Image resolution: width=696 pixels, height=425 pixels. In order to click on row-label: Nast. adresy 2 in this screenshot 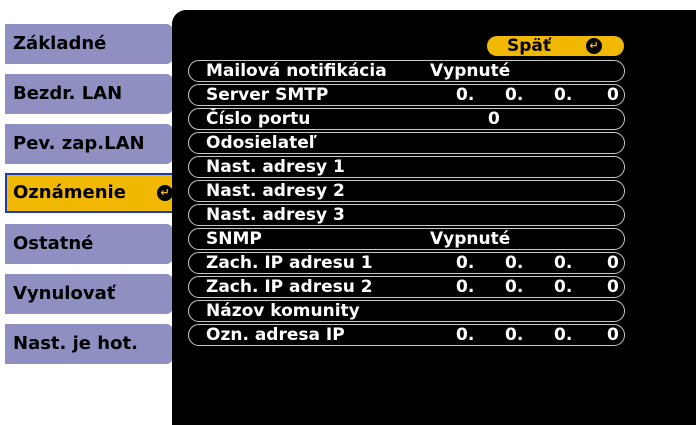, I will do `click(275, 191)`.